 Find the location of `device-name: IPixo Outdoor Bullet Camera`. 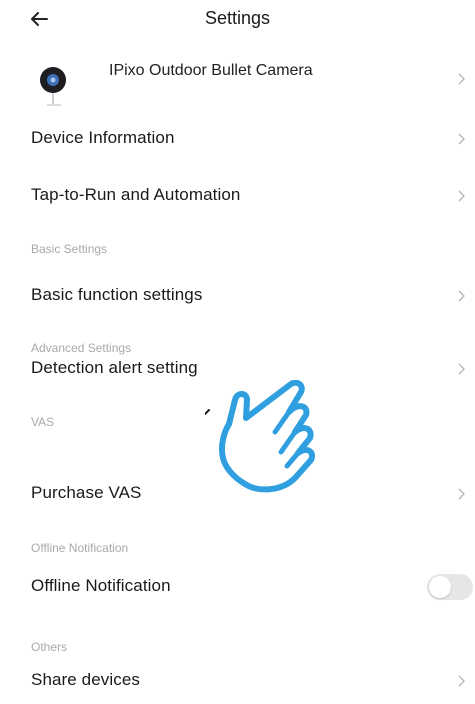

device-name: IPixo Outdoor Bullet Camera is located at coordinates (211, 70).